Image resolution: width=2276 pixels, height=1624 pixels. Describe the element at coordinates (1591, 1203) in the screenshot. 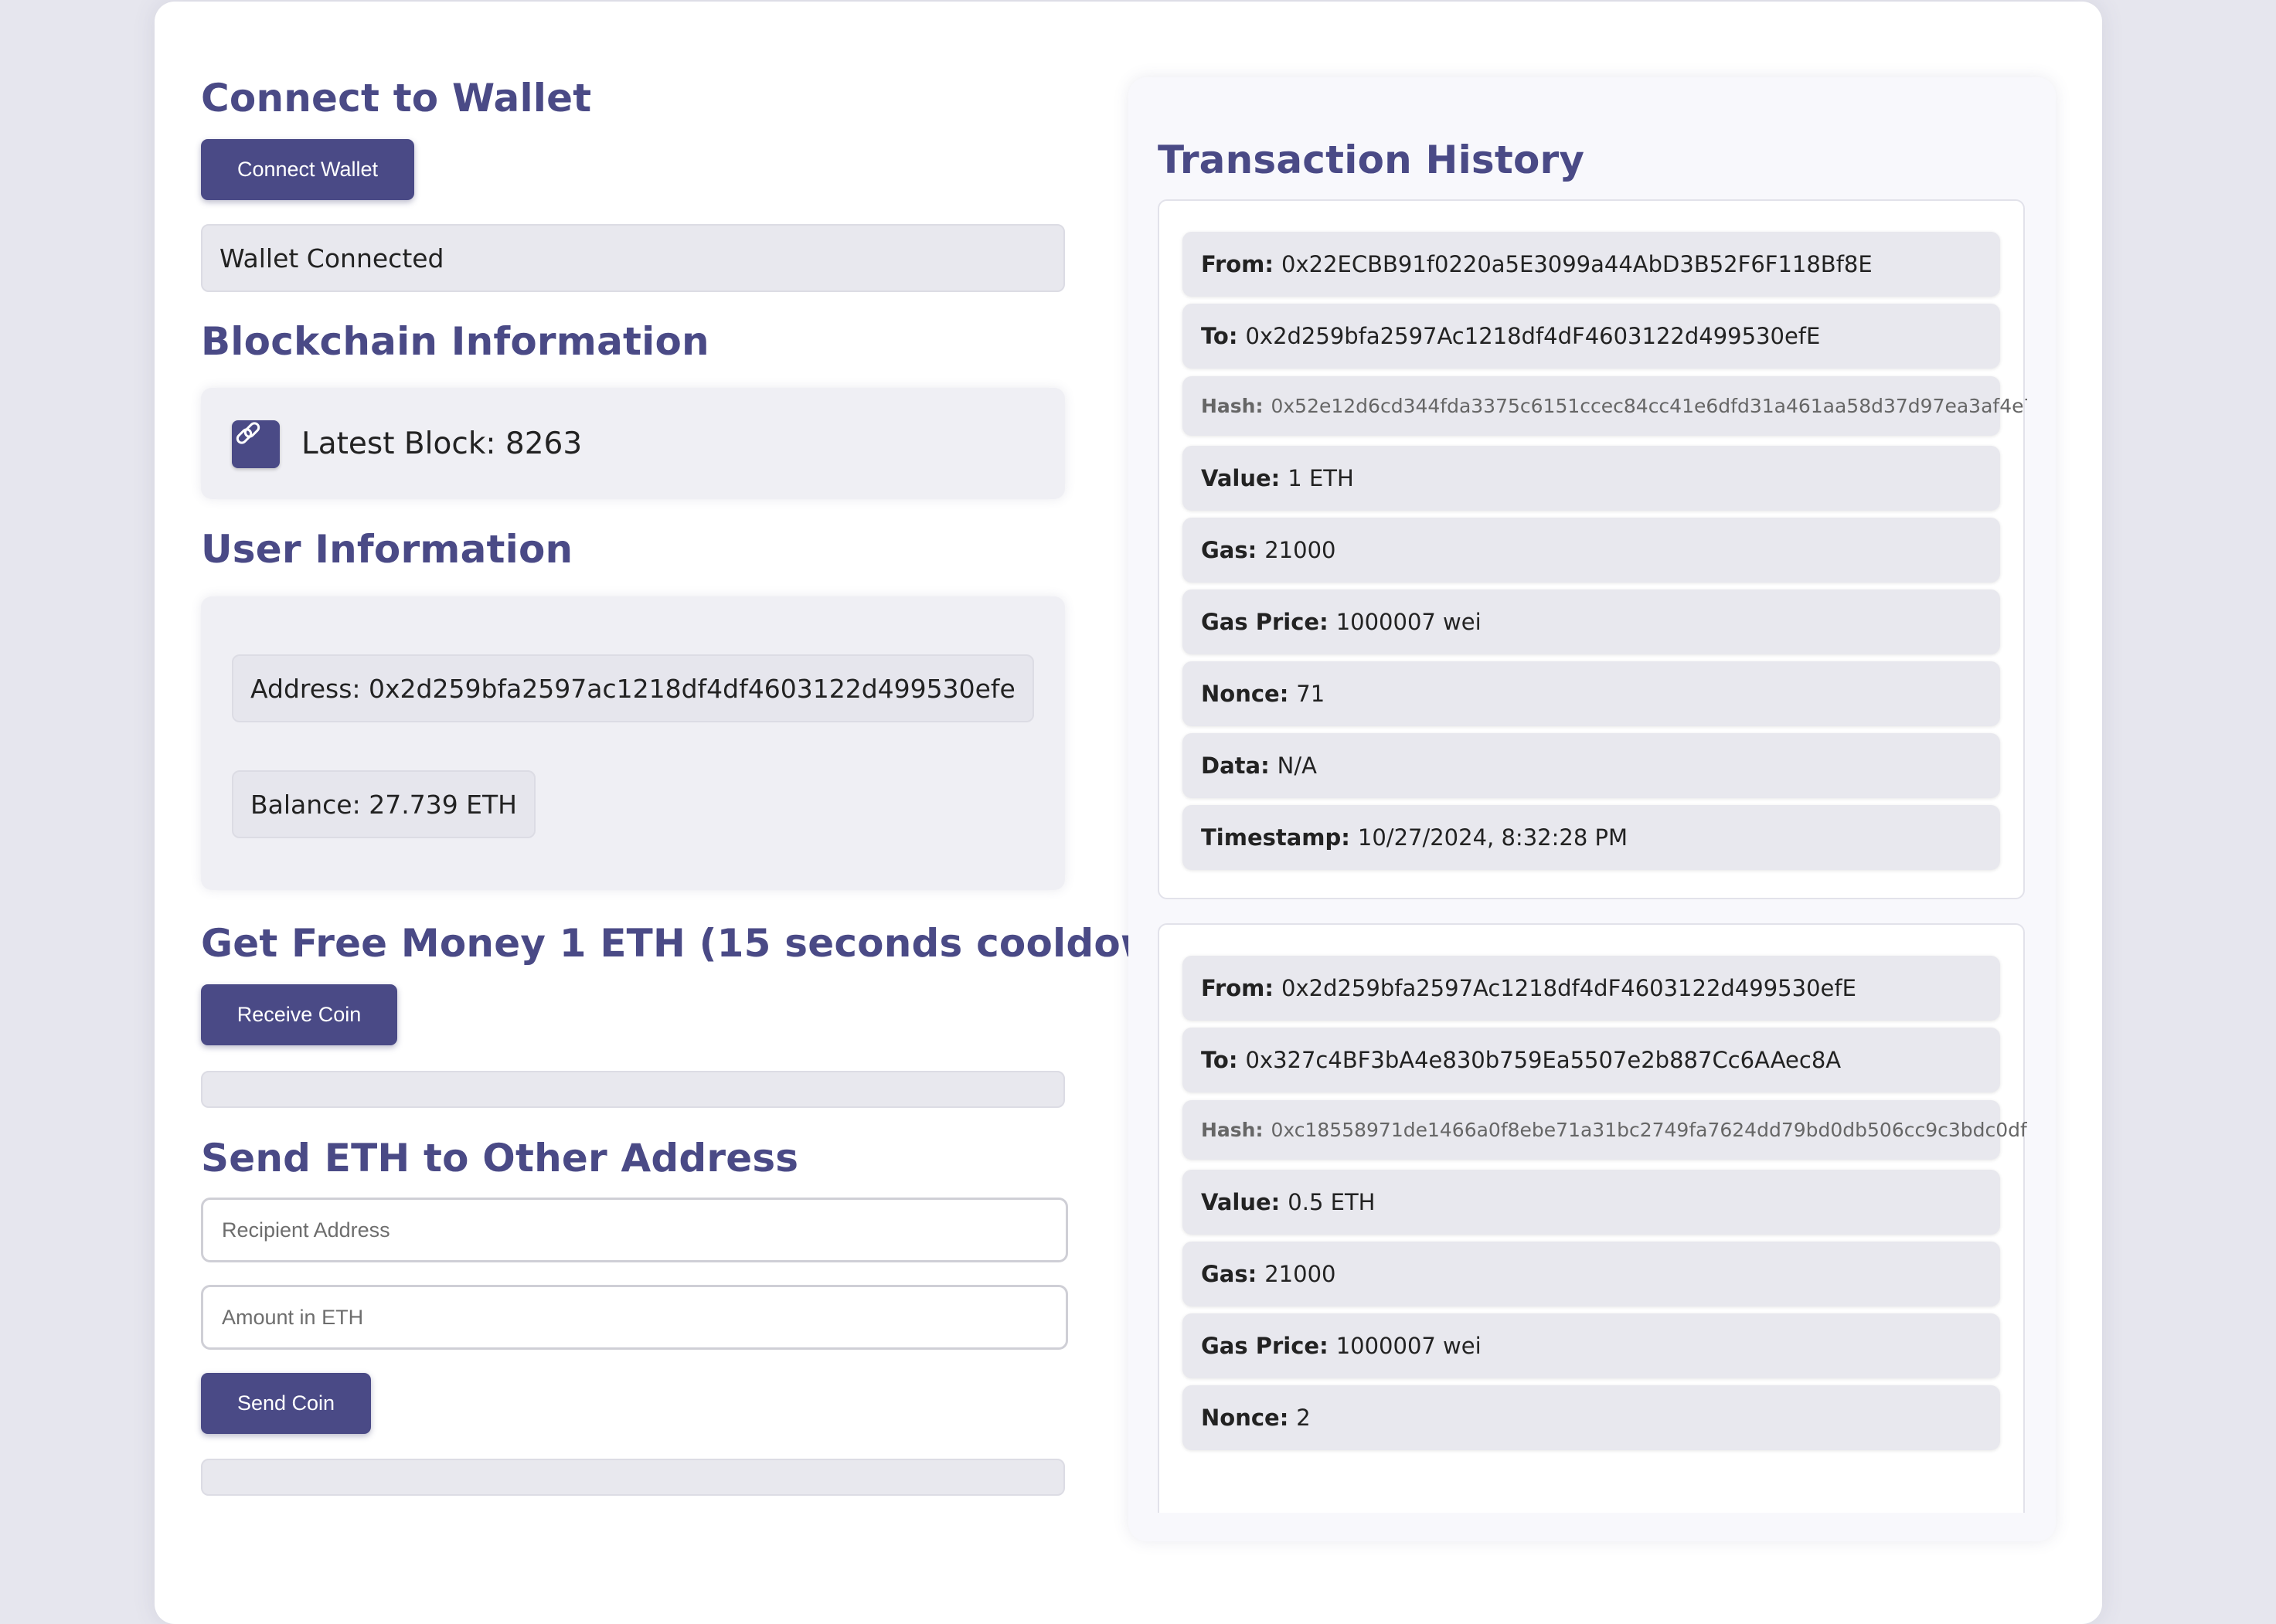

I see `tx-value: Value: 0.5 ETH` at that location.